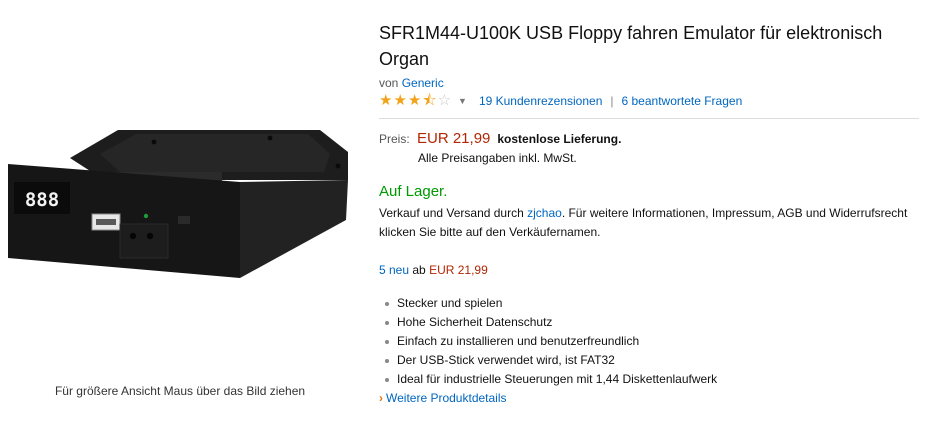 The width and height of the screenshot is (934, 423). Describe the element at coordinates (423, 83) in the screenshot. I see `brand-link: Generic` at that location.